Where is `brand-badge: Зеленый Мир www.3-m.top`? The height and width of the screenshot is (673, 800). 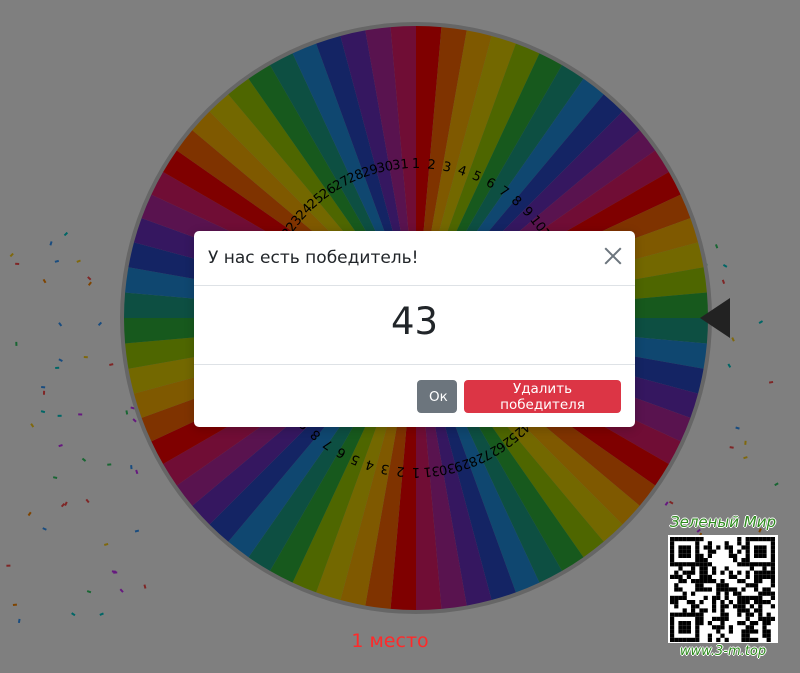
brand-badge: Зеленый Мир www.3-m.top is located at coordinates (723, 587).